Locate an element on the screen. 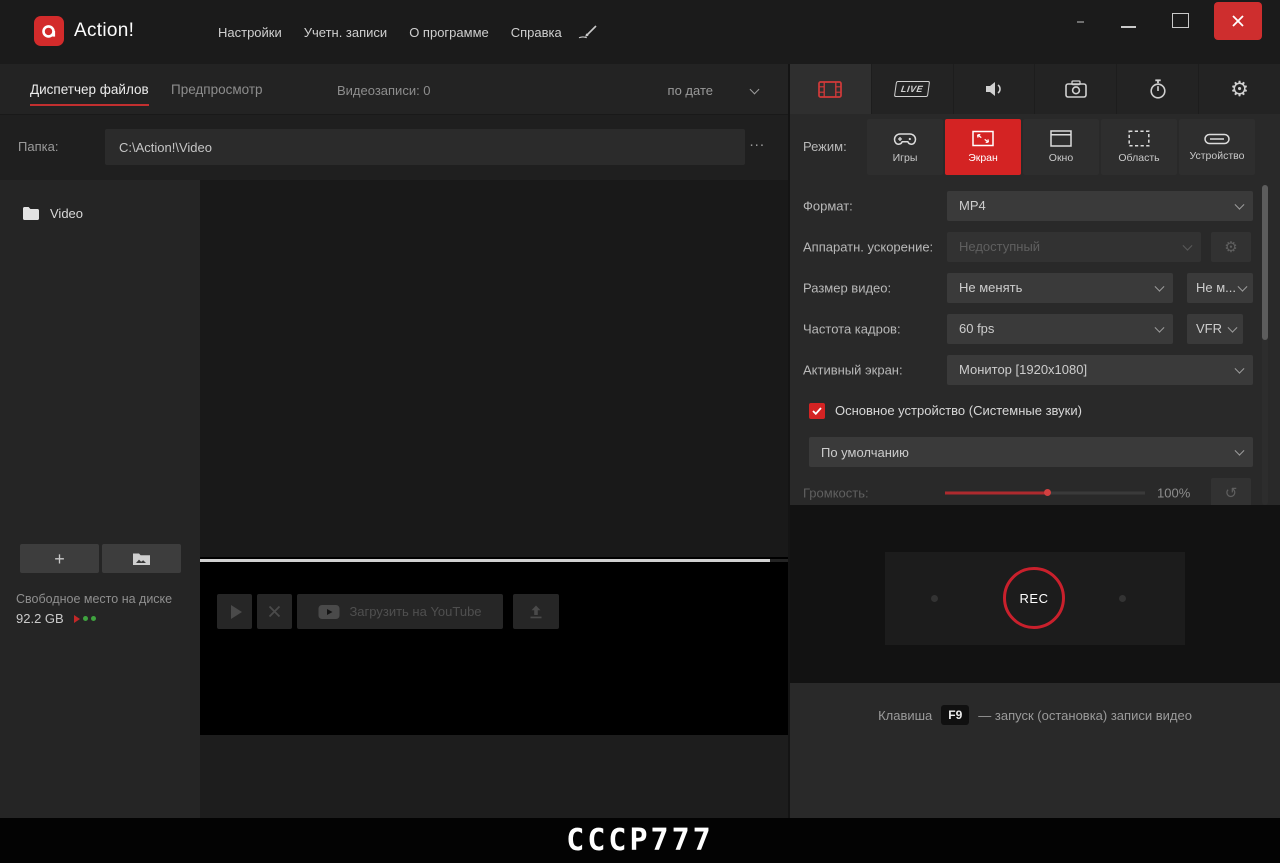  rec-button: REC is located at coordinates (1034, 598).